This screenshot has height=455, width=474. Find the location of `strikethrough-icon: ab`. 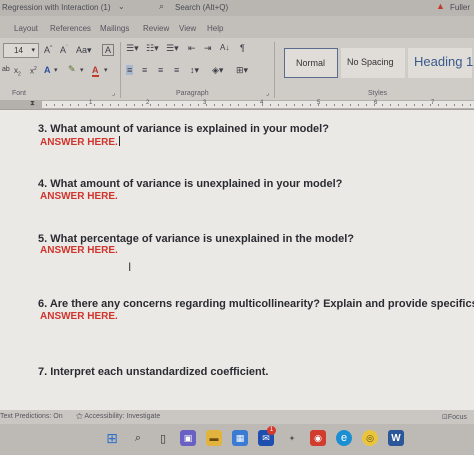

strikethrough-icon: ab is located at coordinates (6, 69).